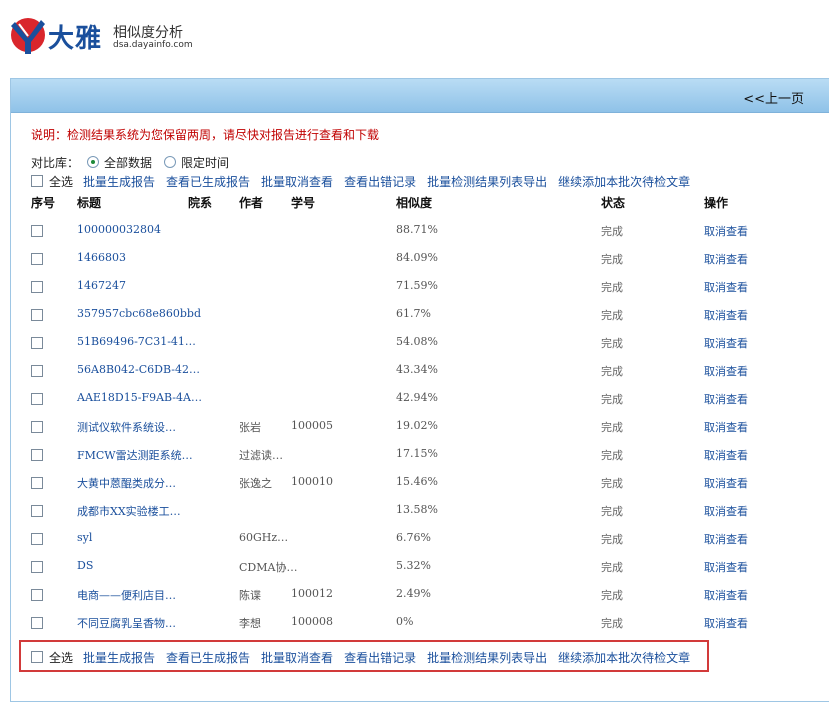 This screenshot has width=829, height=702. I want to click on col-student-id: 学号, so click(303, 203).